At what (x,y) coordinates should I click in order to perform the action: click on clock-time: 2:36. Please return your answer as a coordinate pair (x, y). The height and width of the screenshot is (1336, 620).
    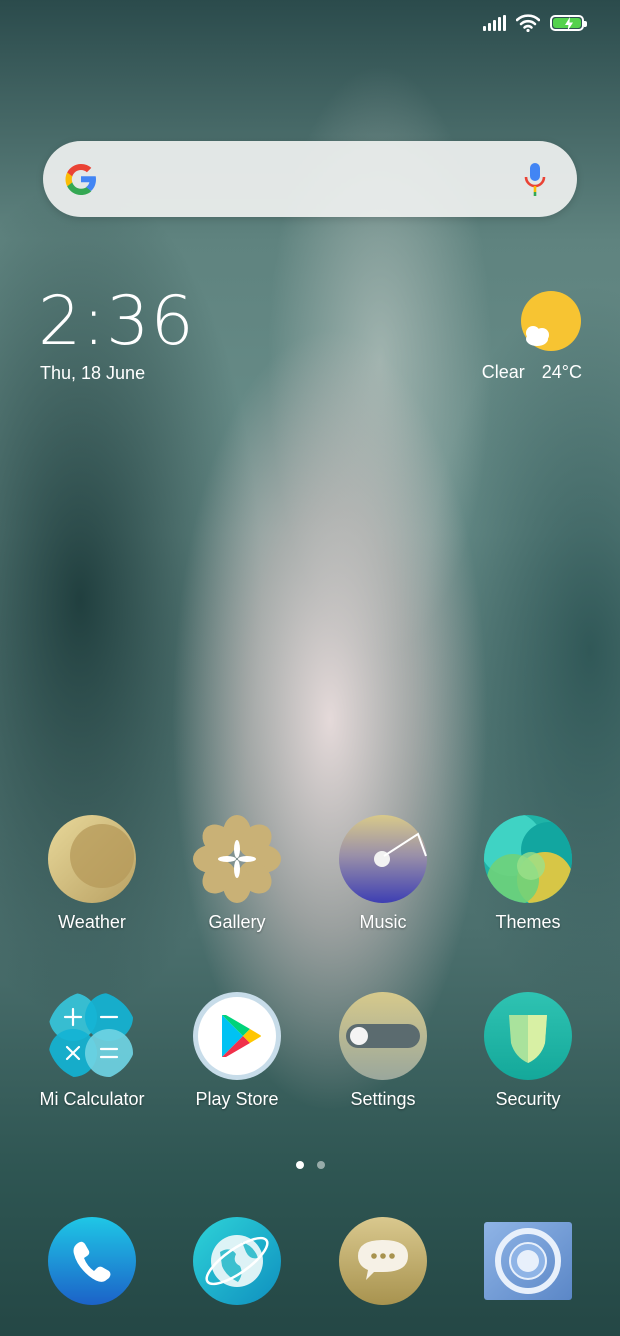
    Looking at the image, I should click on (116, 322).